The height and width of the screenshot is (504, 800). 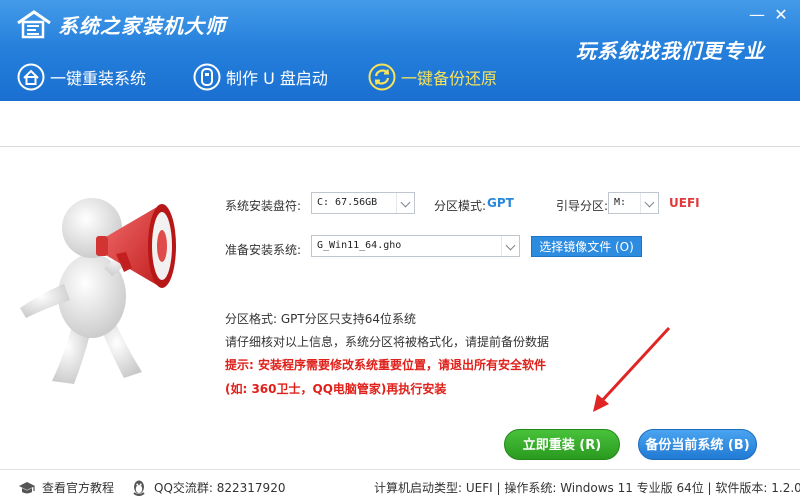 What do you see at coordinates (400, 146) in the screenshot?
I see `content-divider` at bounding box center [400, 146].